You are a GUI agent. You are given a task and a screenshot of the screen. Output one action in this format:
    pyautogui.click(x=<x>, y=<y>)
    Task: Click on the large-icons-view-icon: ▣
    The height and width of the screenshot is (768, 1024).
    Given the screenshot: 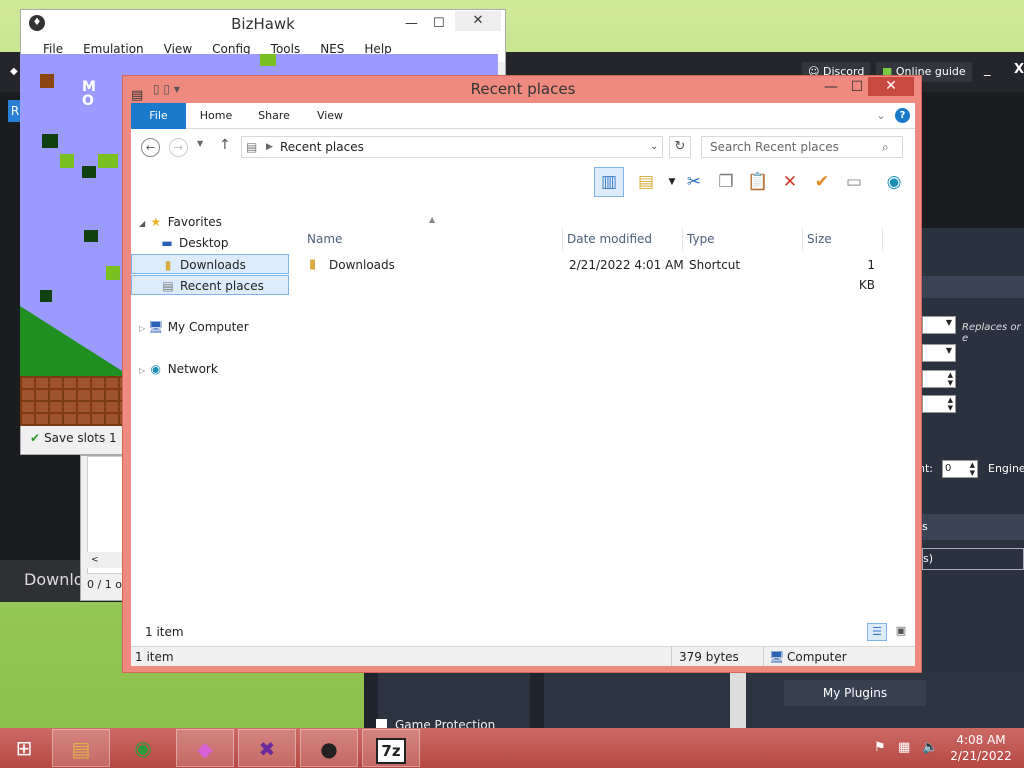 What is the action you would take?
    pyautogui.click(x=901, y=632)
    